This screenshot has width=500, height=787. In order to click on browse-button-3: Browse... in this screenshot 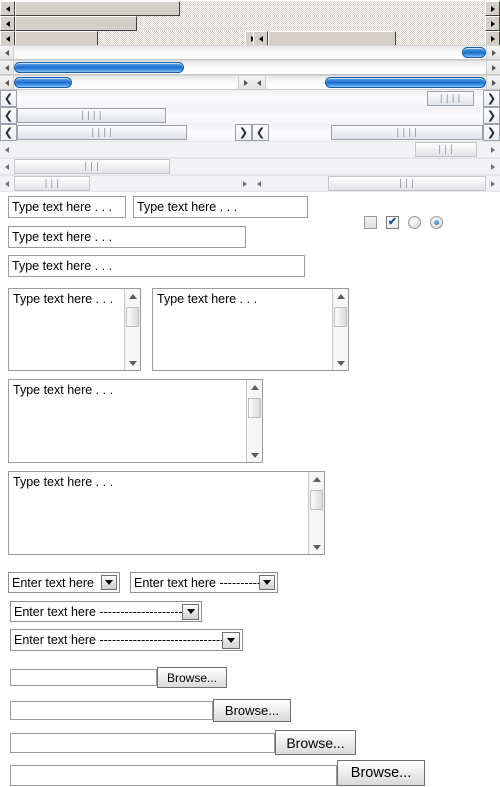, I will do `click(315, 742)`.